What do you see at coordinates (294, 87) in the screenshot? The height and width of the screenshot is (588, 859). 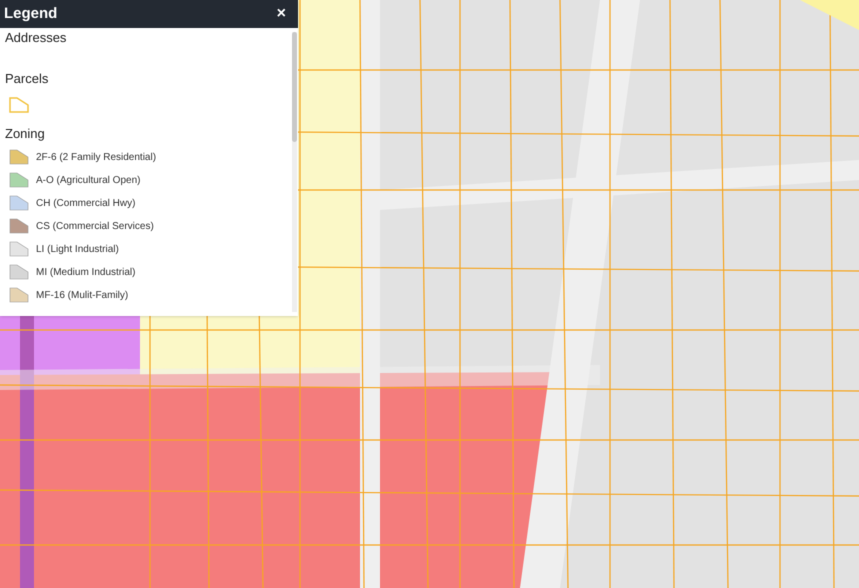 I see `scrollbar-thumb` at bounding box center [294, 87].